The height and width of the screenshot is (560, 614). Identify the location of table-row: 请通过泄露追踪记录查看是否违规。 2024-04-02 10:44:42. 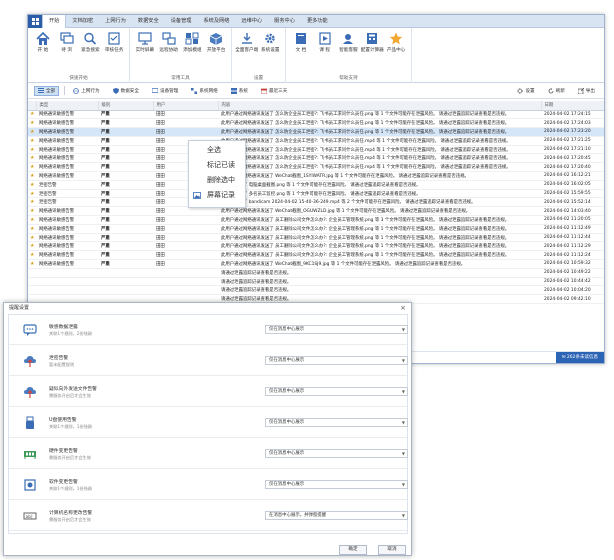
(316, 282).